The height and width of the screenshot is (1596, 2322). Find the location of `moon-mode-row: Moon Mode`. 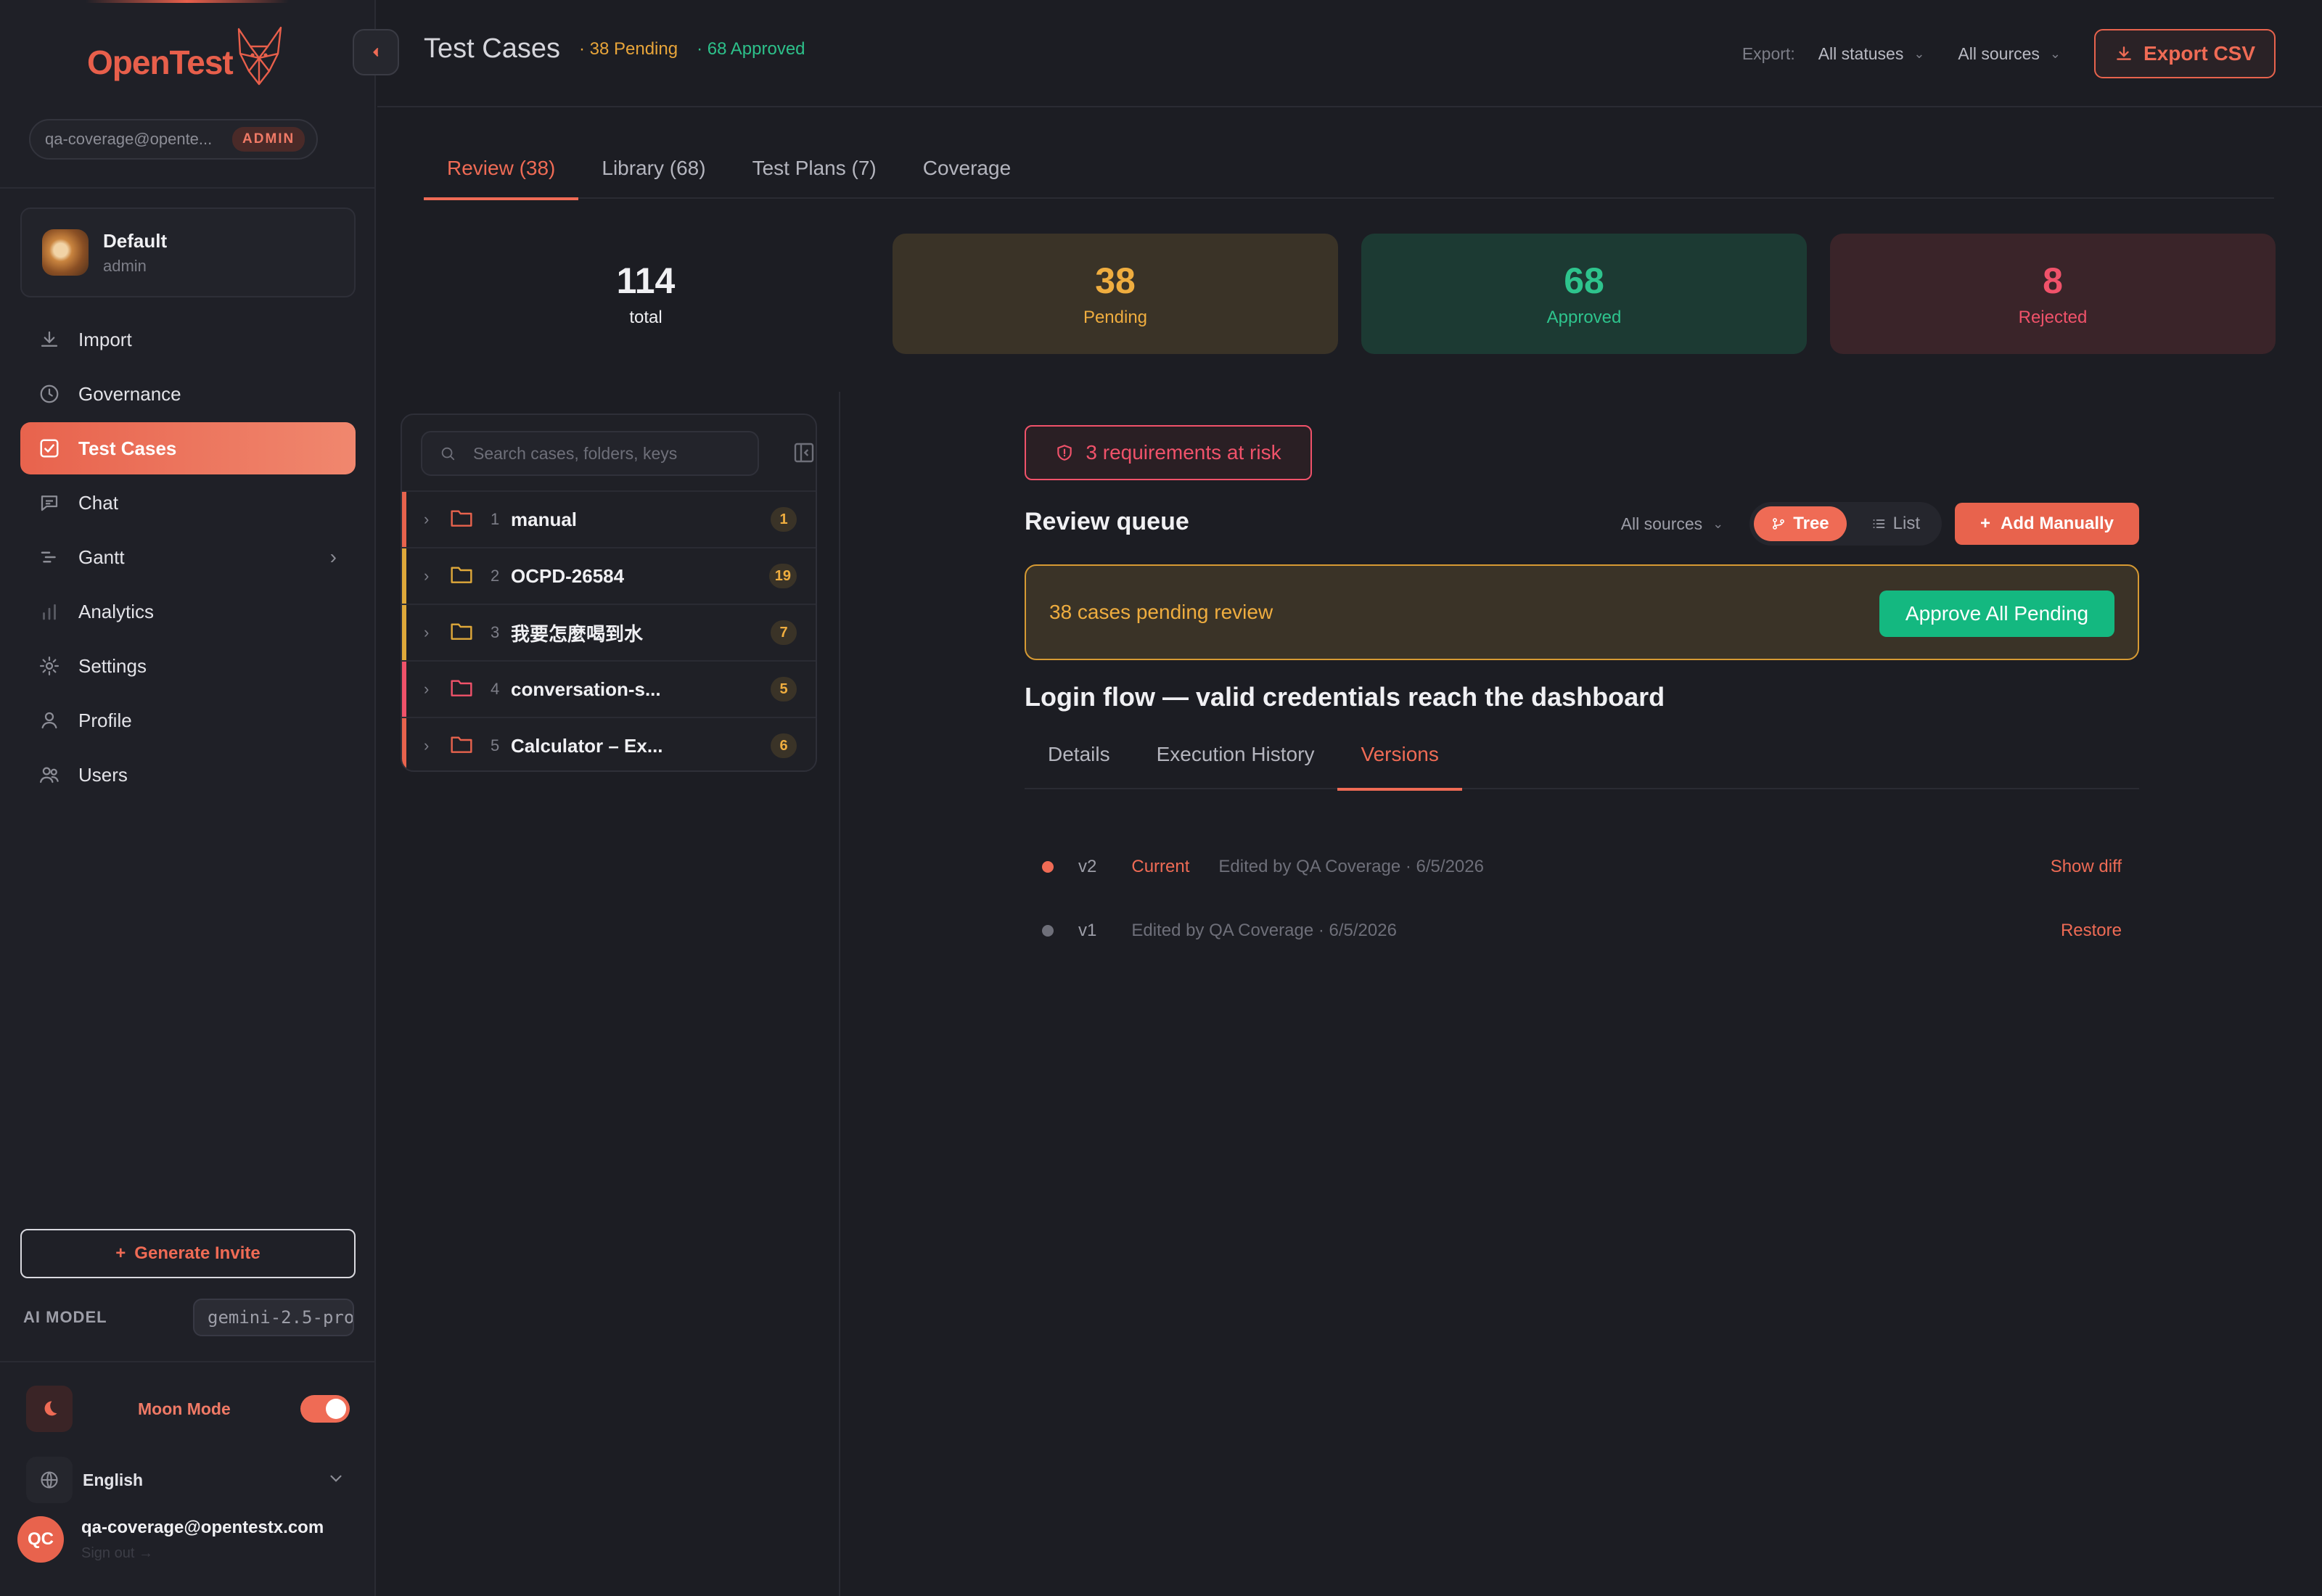

moon-mode-row: Moon Mode is located at coordinates (188, 1408).